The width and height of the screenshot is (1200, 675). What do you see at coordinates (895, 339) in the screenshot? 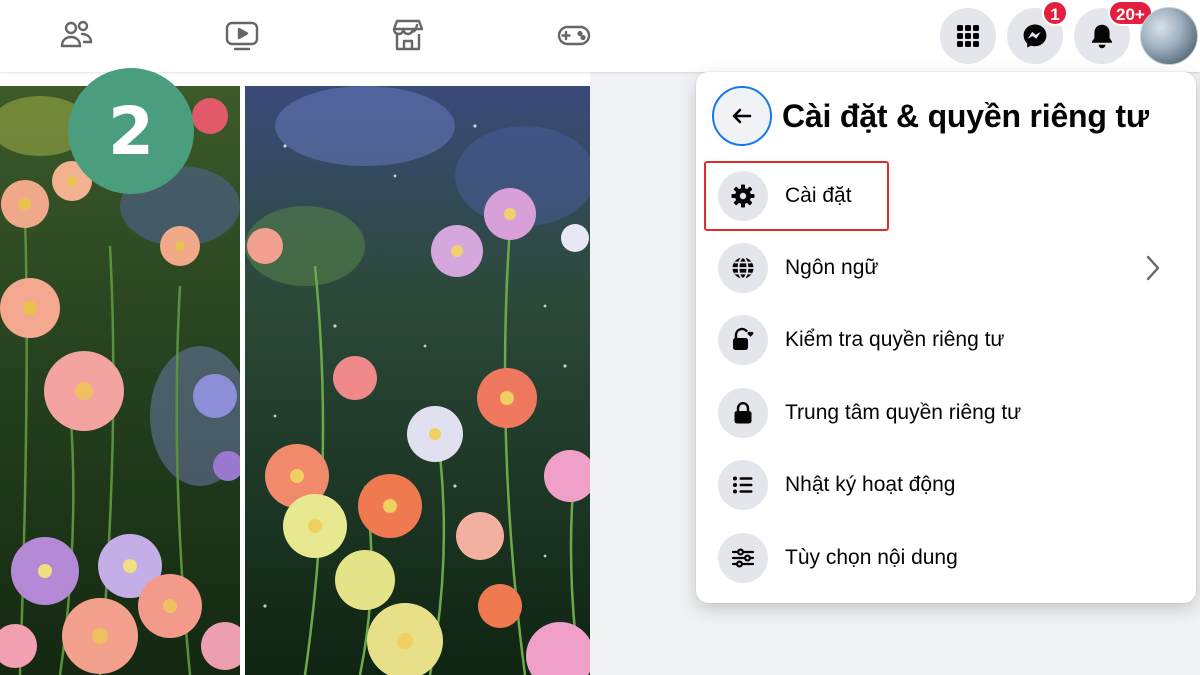
I see `menu-item-label: Kiểm tra quyền riêng tư` at bounding box center [895, 339].